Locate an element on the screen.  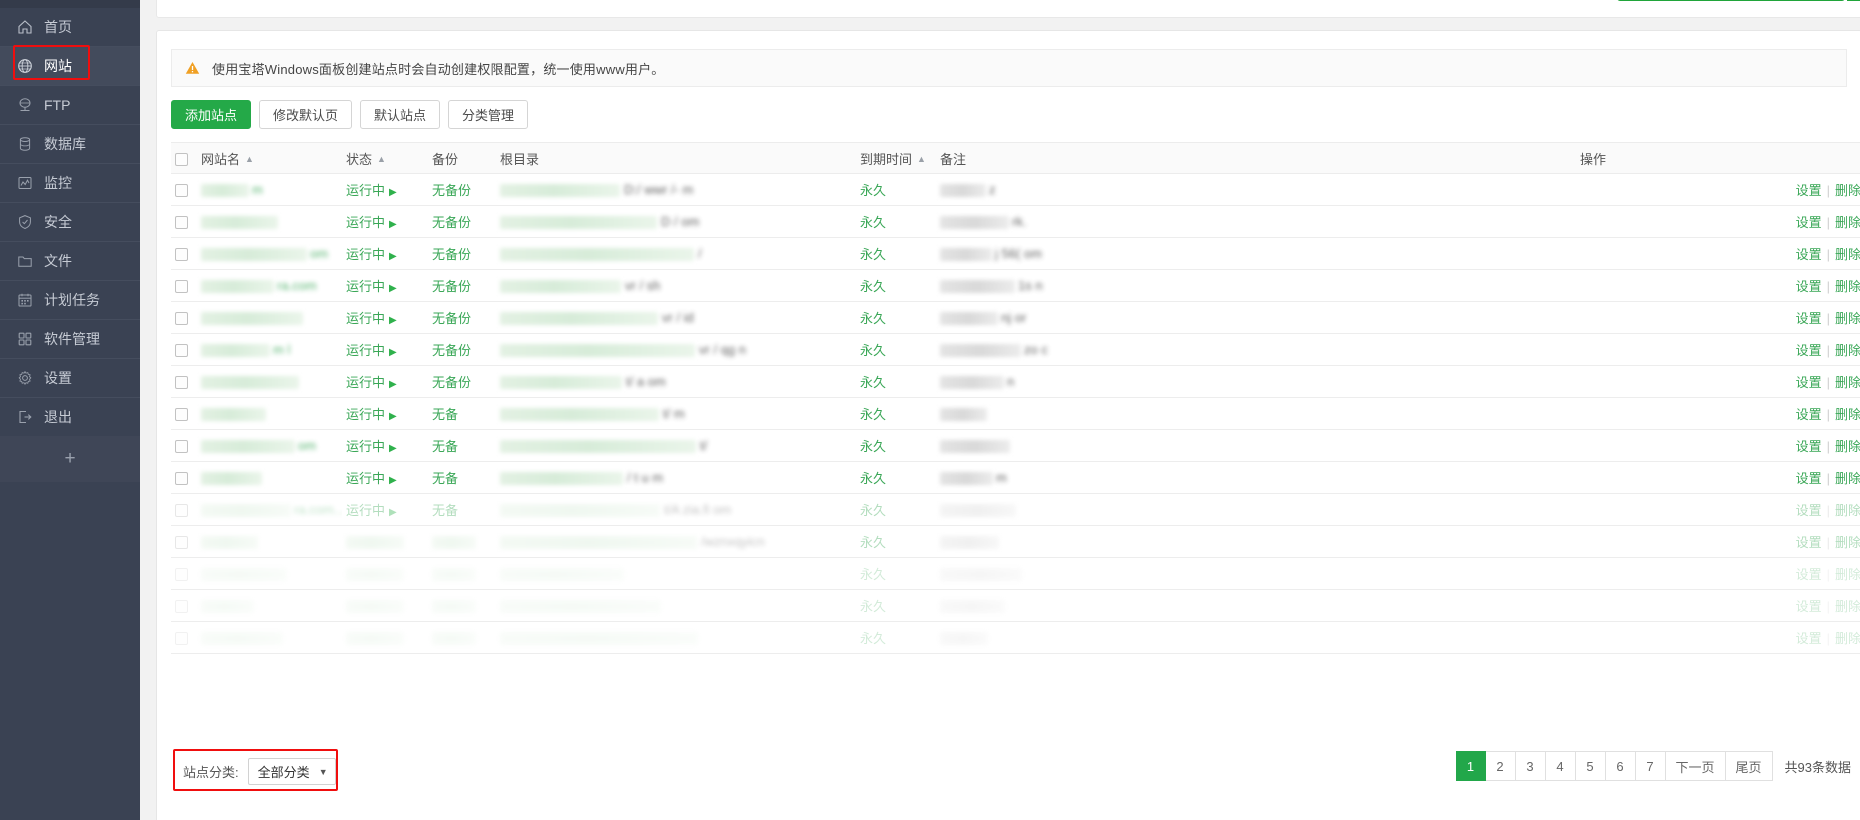
page-5-button: 5 is located at coordinates (1590, 766).